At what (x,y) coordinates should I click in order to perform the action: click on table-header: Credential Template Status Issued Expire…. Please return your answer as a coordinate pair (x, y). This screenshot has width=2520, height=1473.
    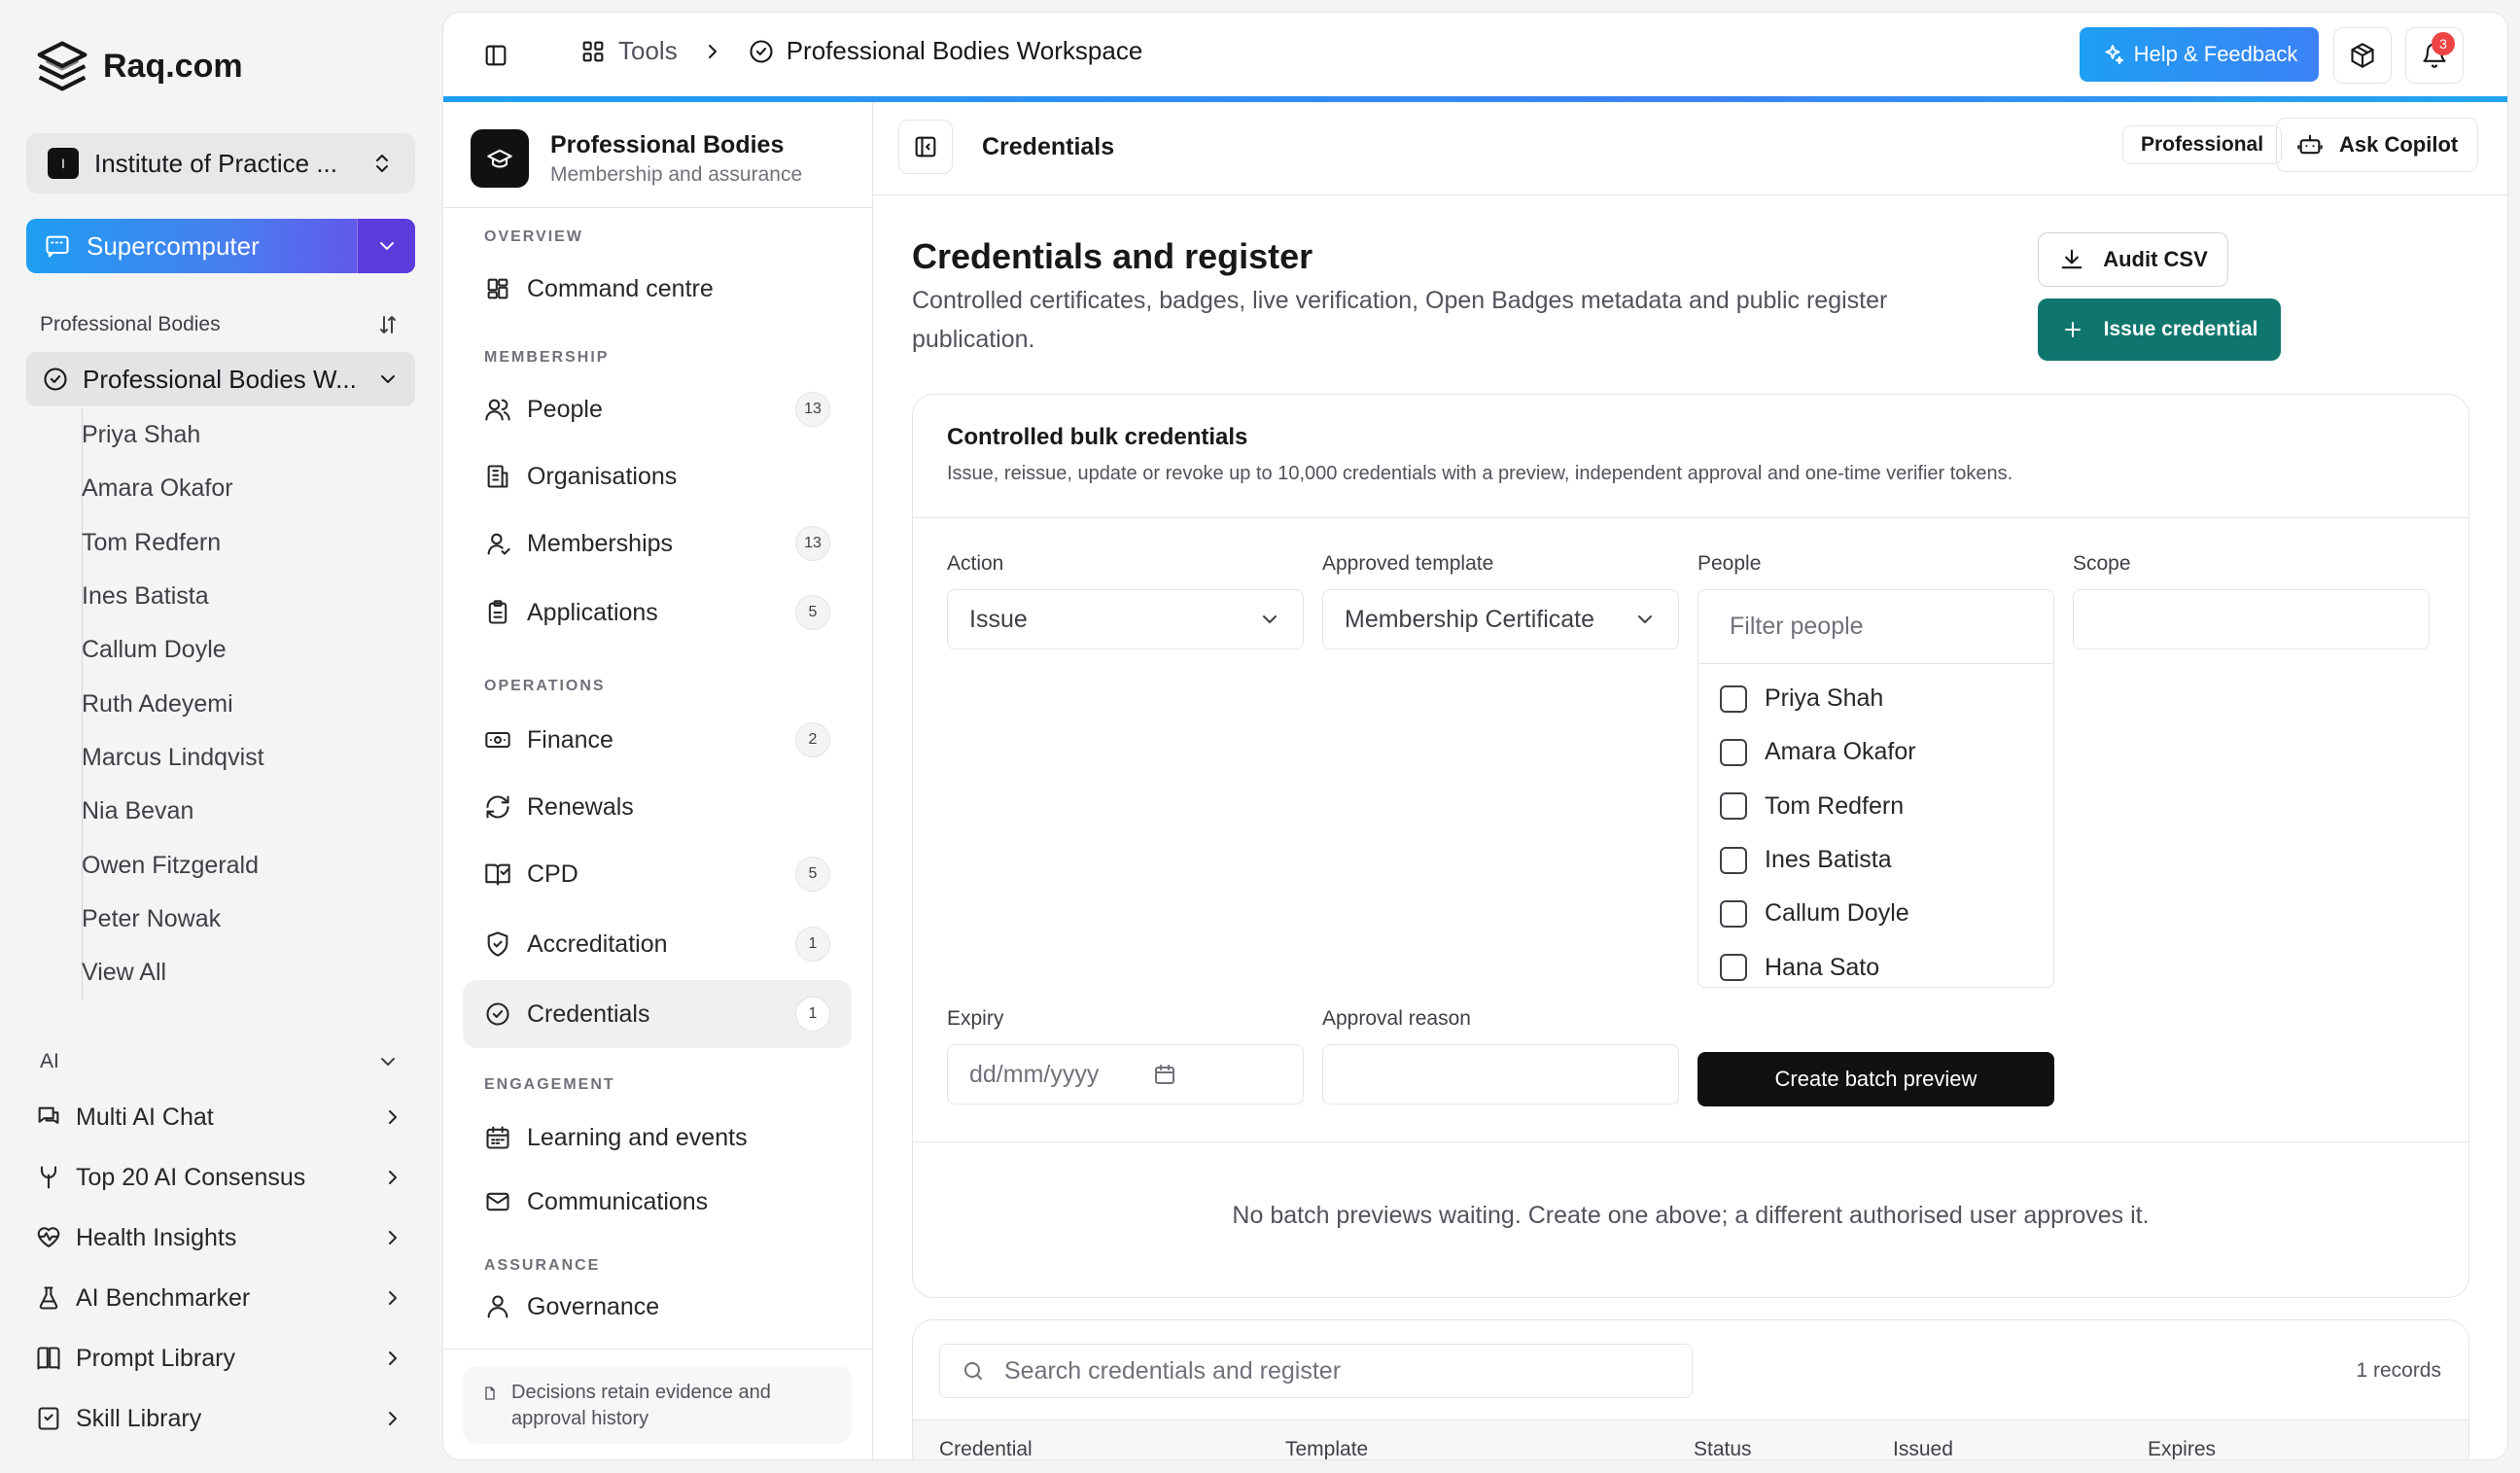
    Looking at the image, I should click on (1690, 1439).